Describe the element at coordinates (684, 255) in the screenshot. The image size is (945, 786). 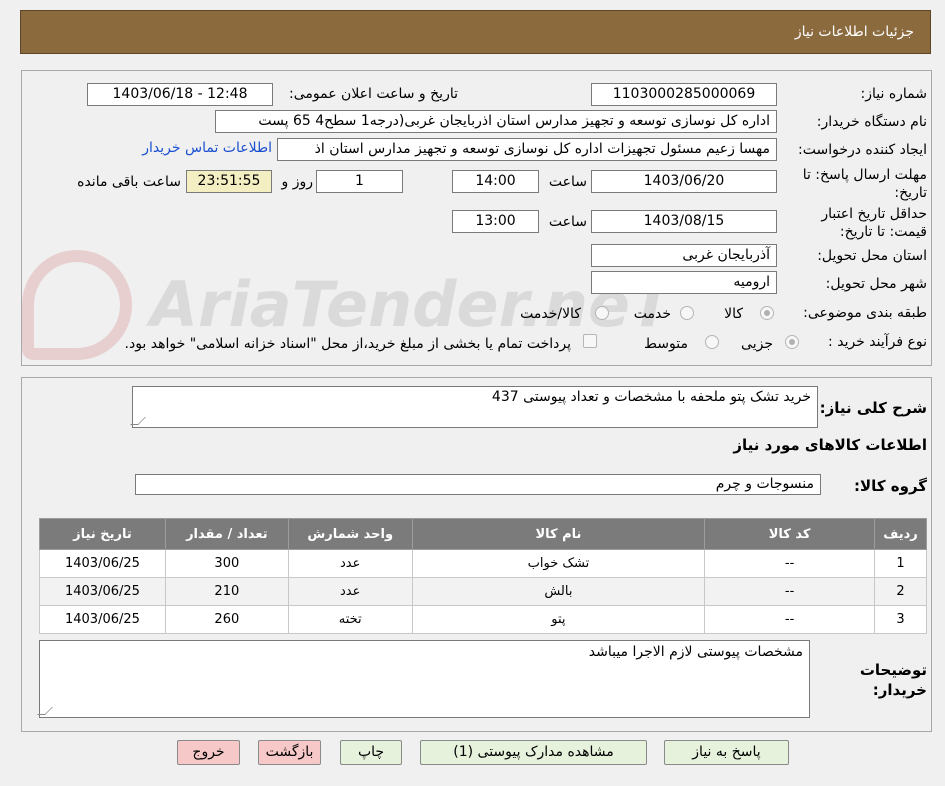
I see `province-field: آذربایجان غربی` at that location.